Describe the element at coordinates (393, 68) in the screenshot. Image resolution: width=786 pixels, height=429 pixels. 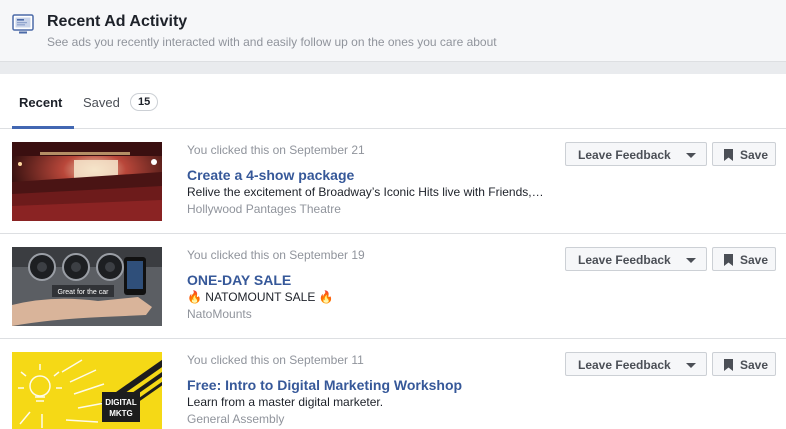
I see `section-divider` at that location.